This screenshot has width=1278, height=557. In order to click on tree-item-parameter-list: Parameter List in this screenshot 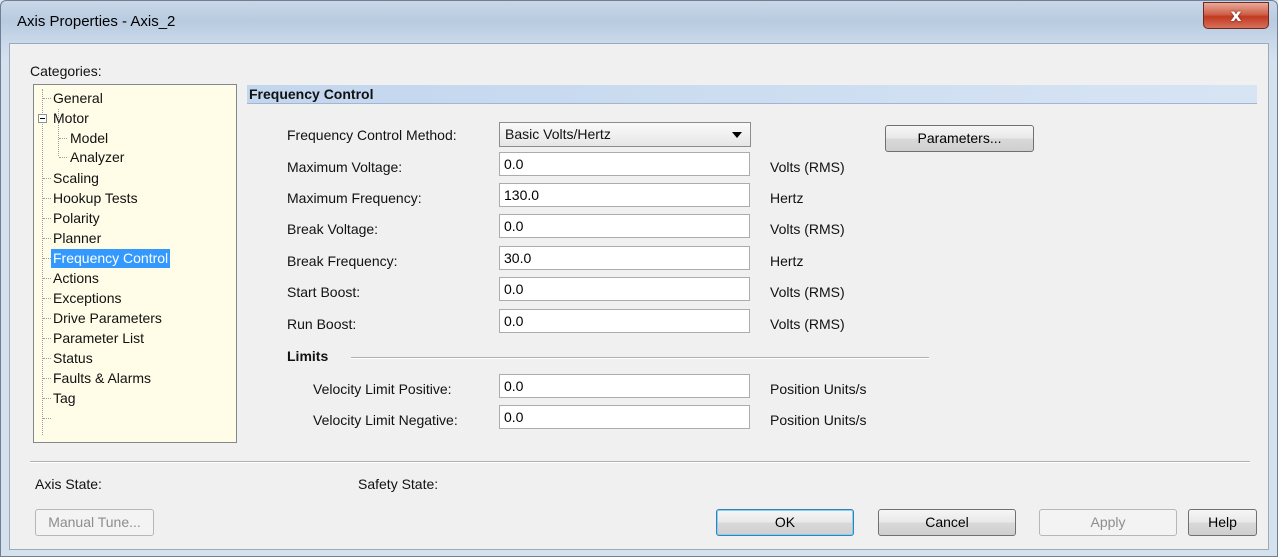, I will do `click(98, 338)`.